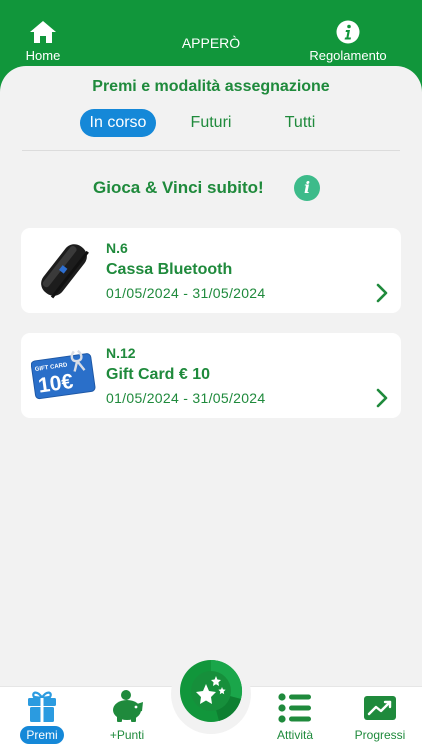 This screenshot has width=422, height=750. What do you see at coordinates (380, 735) in the screenshot?
I see `tab-progressi-label: Progressi` at bounding box center [380, 735].